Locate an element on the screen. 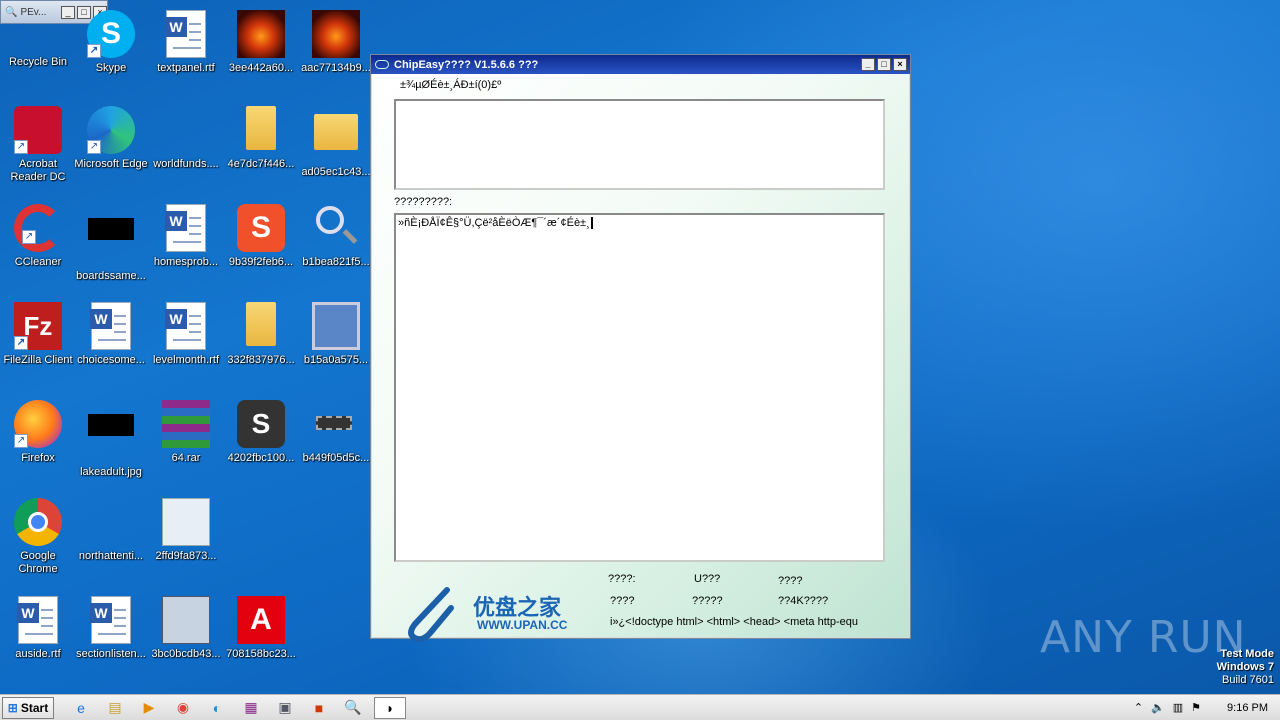 The width and height of the screenshot is (1280, 720). test-mode-notice: Test Mode Windows 7 Build 7601 is located at coordinates (1245, 667).